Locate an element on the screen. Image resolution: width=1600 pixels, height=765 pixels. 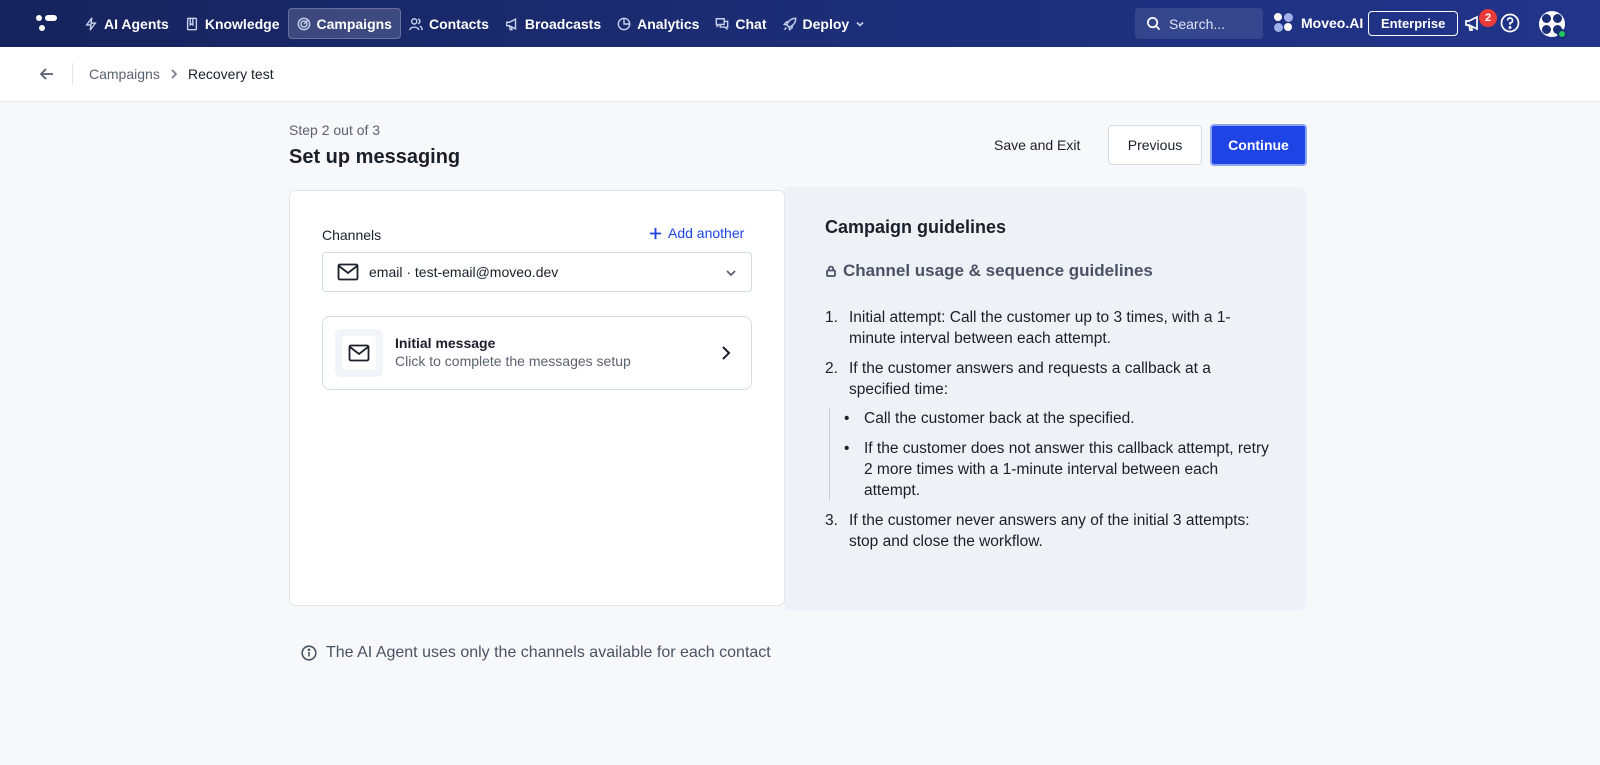
nav-campaigns: Campaigns is located at coordinates (344, 23).